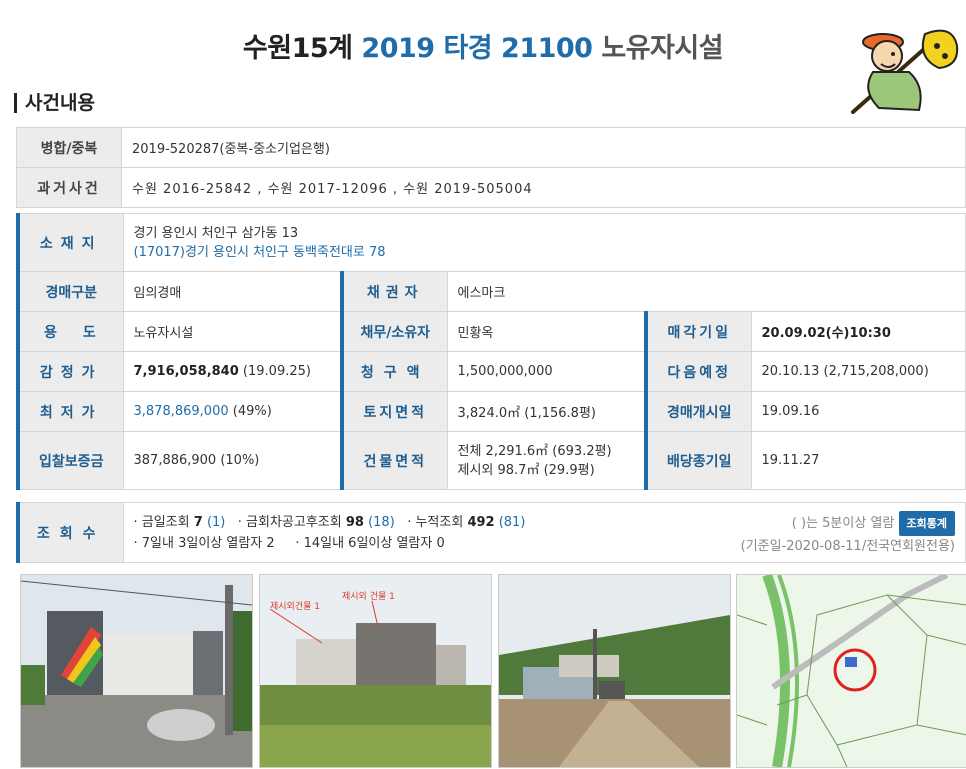 This screenshot has height=769, width=966. Describe the element at coordinates (375, 671) in the screenshot. I see `photo-building-front: 제시외건물 1 제시외 건물 1` at that location.